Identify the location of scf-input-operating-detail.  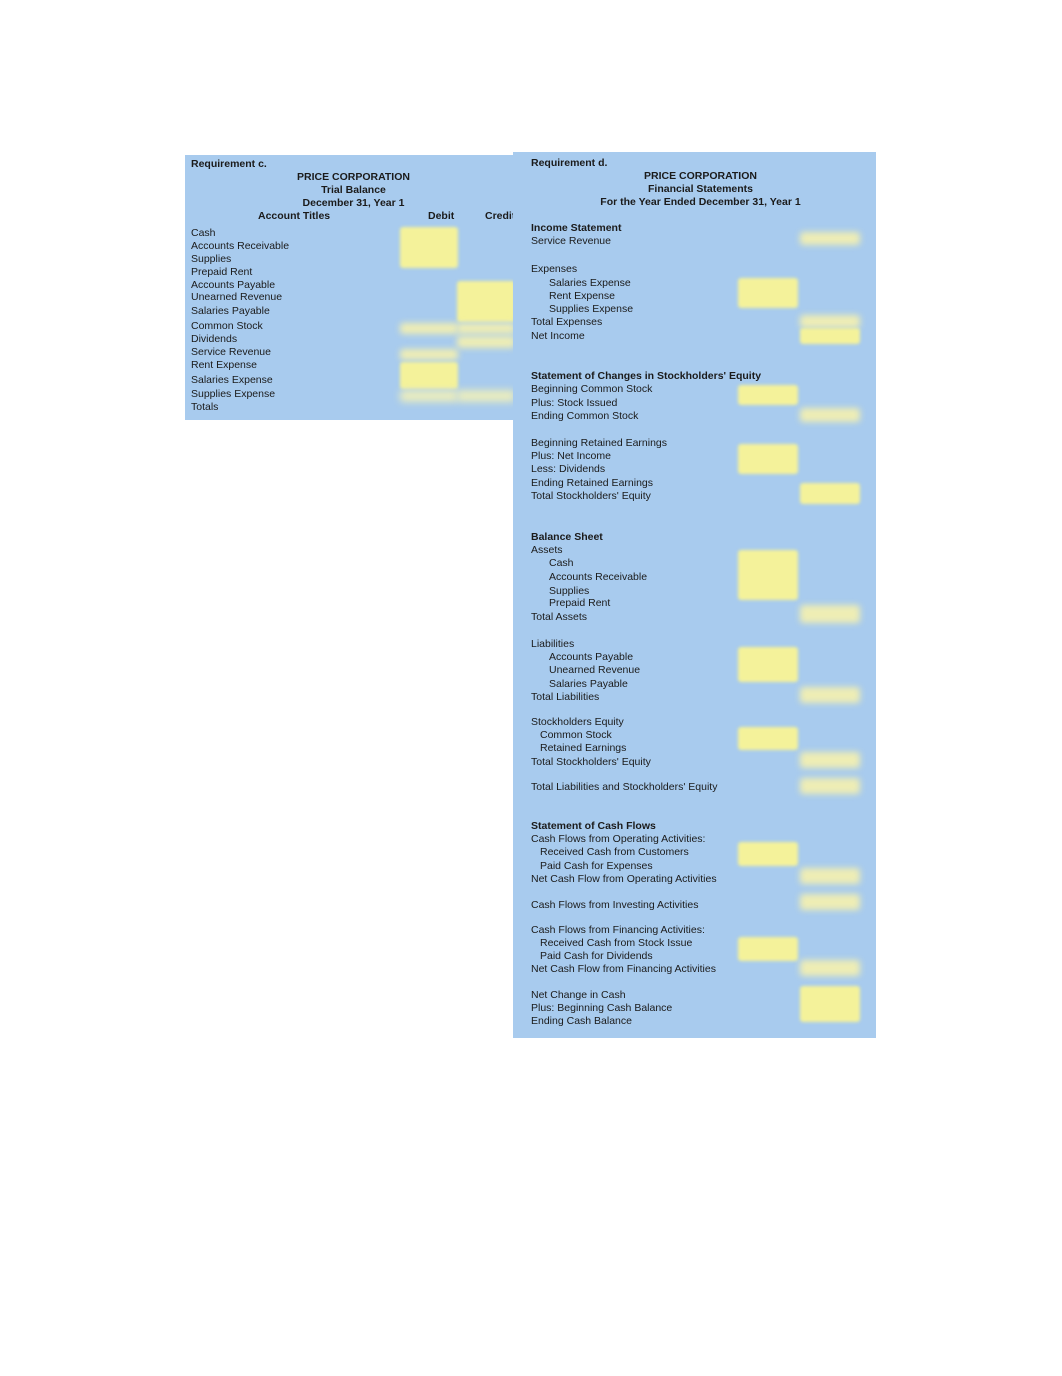
(768, 854).